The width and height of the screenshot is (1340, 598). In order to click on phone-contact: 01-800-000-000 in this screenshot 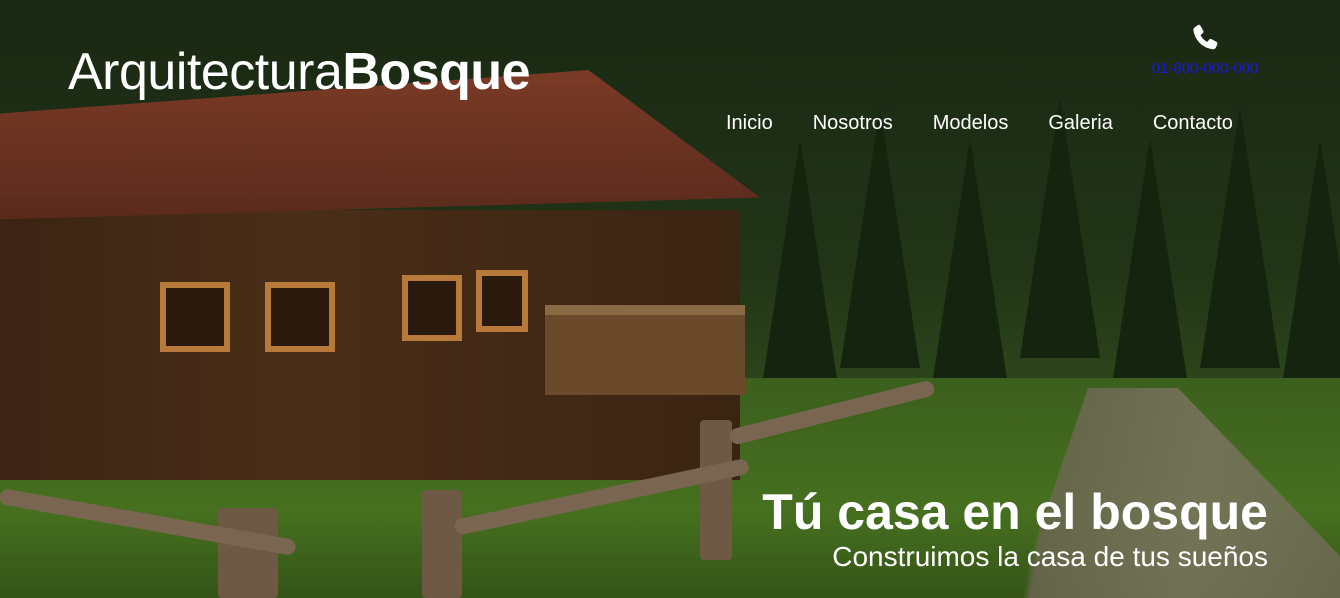, I will do `click(1205, 49)`.